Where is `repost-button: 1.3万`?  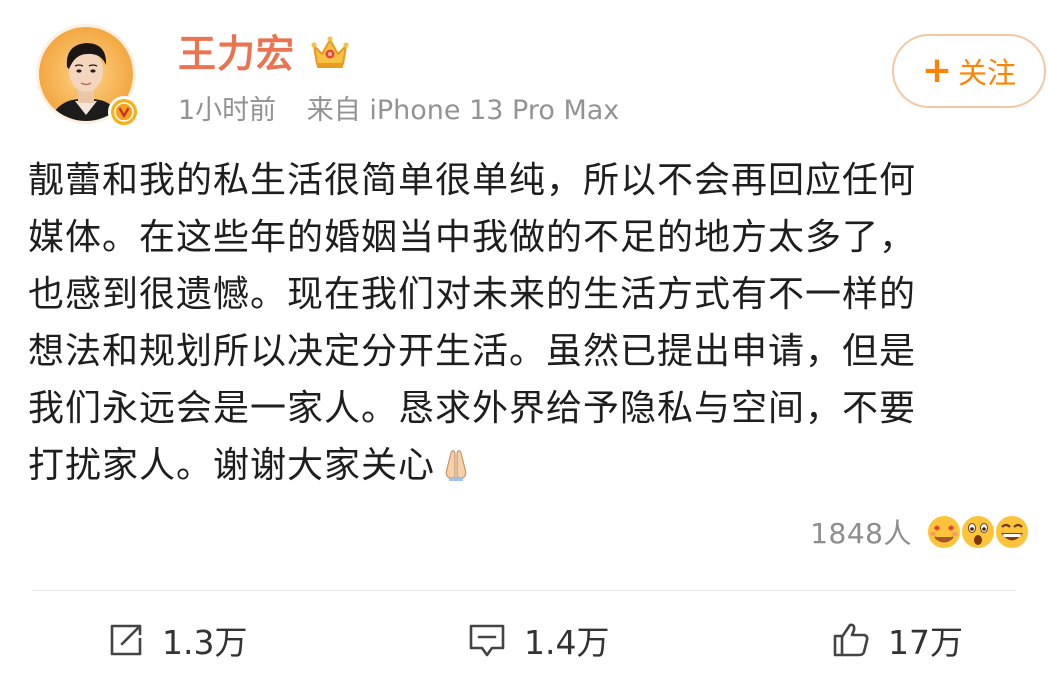 repost-button: 1.3万 is located at coordinates (176, 640).